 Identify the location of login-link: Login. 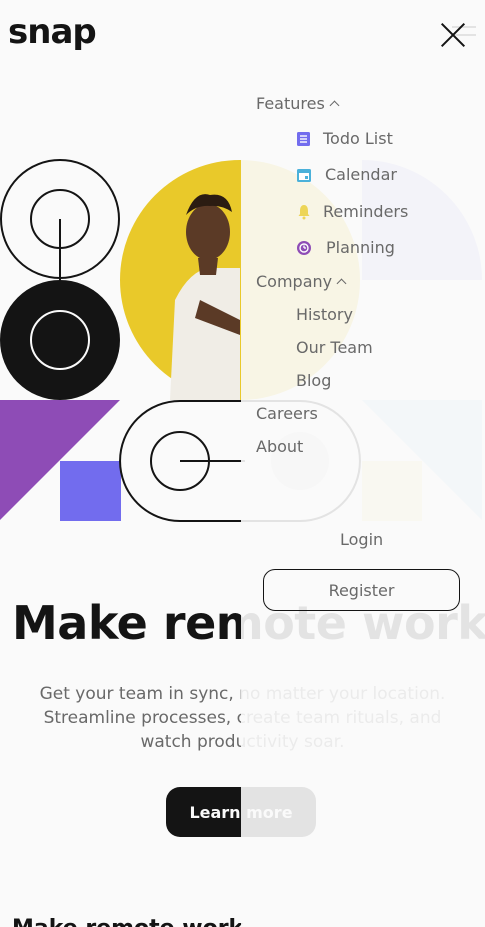
(361, 539).